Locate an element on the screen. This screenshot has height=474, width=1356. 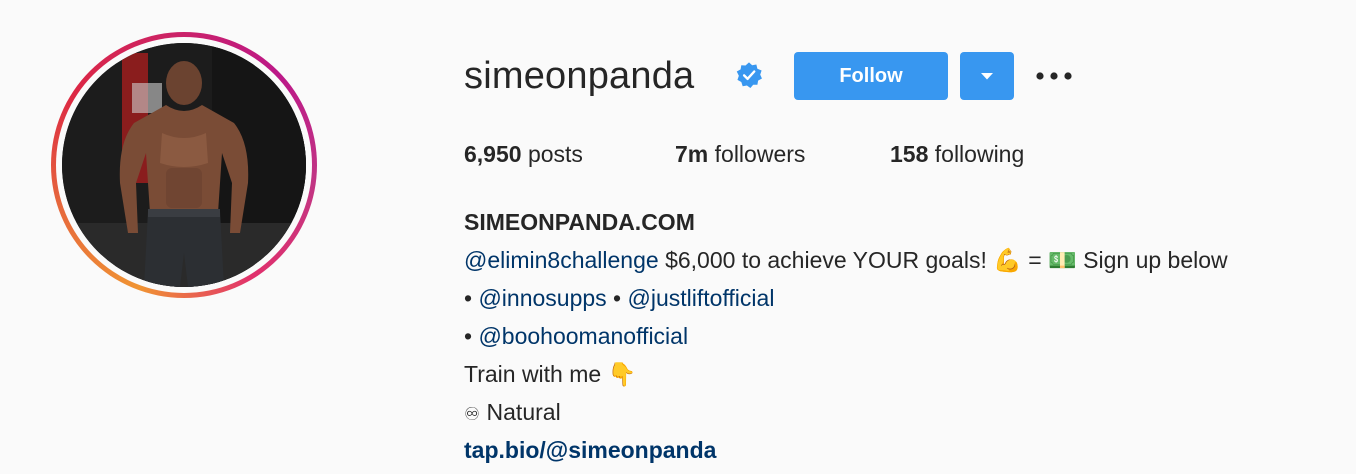
bio-website-line: tap.bio/@simeonpanda is located at coordinates (846, 450).